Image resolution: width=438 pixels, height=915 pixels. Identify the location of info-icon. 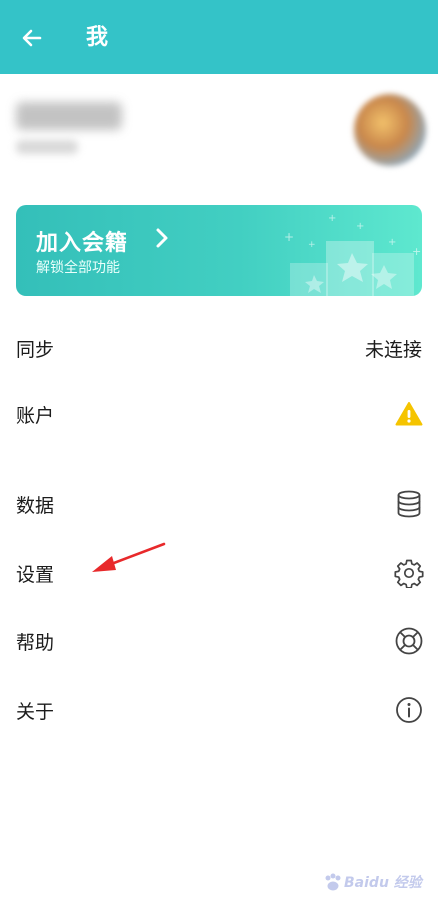
(409, 710).